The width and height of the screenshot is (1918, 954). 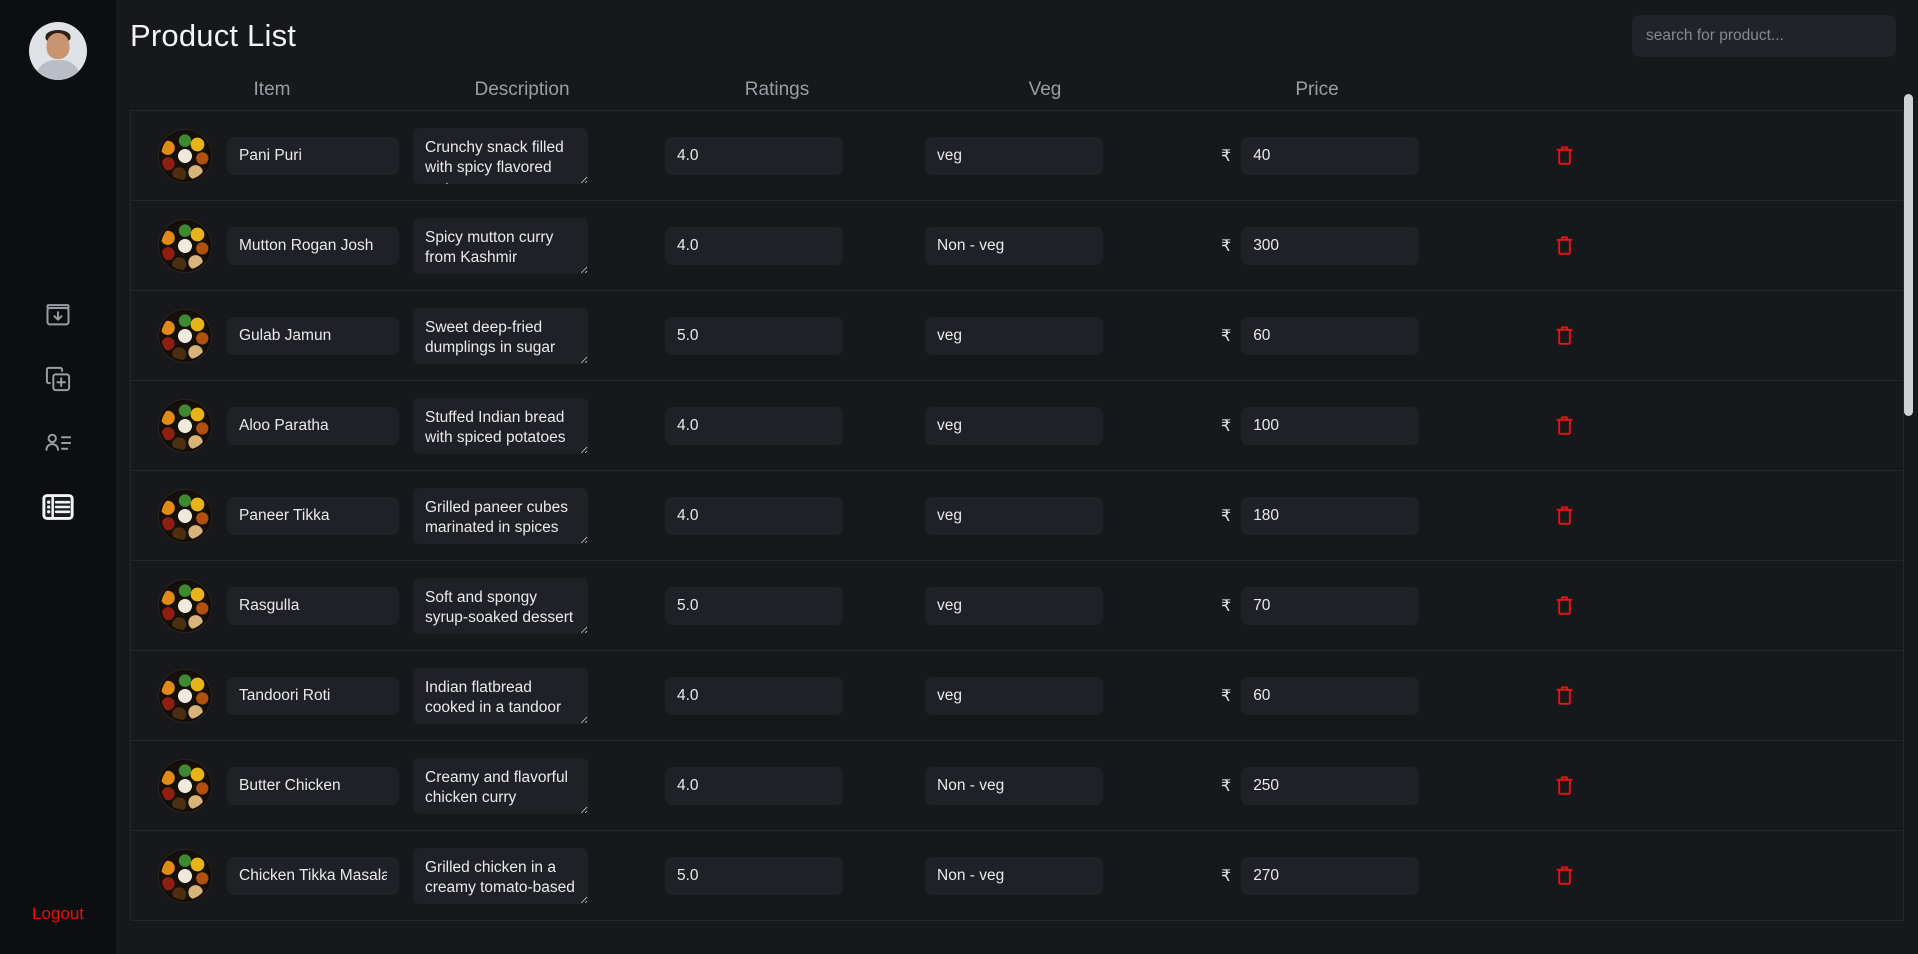 I want to click on cell-rating, so click(x=777, y=335).